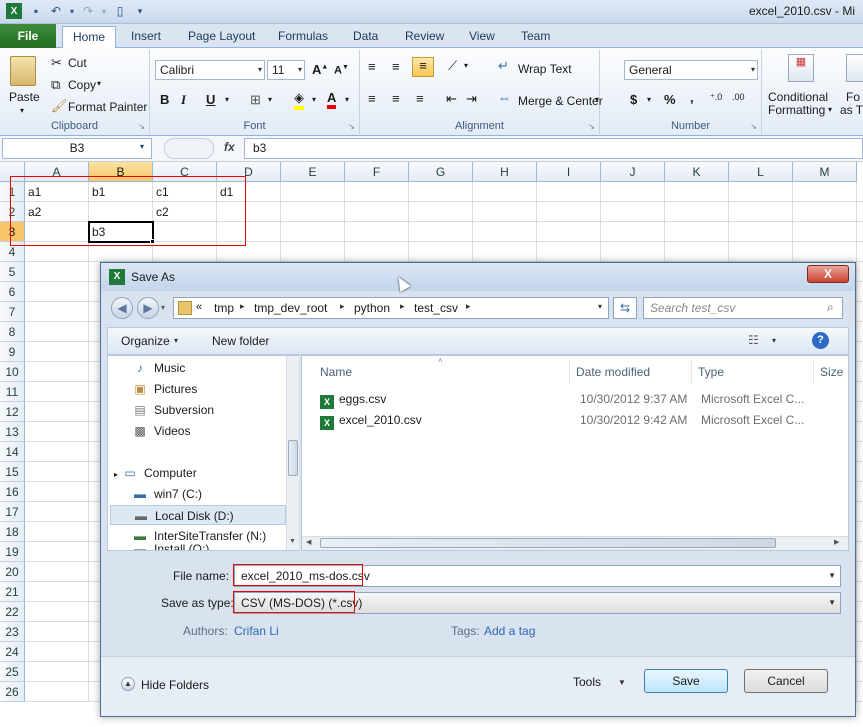  What do you see at coordinates (372, 66) in the screenshot?
I see `align-top-icon: ≡` at bounding box center [372, 66].